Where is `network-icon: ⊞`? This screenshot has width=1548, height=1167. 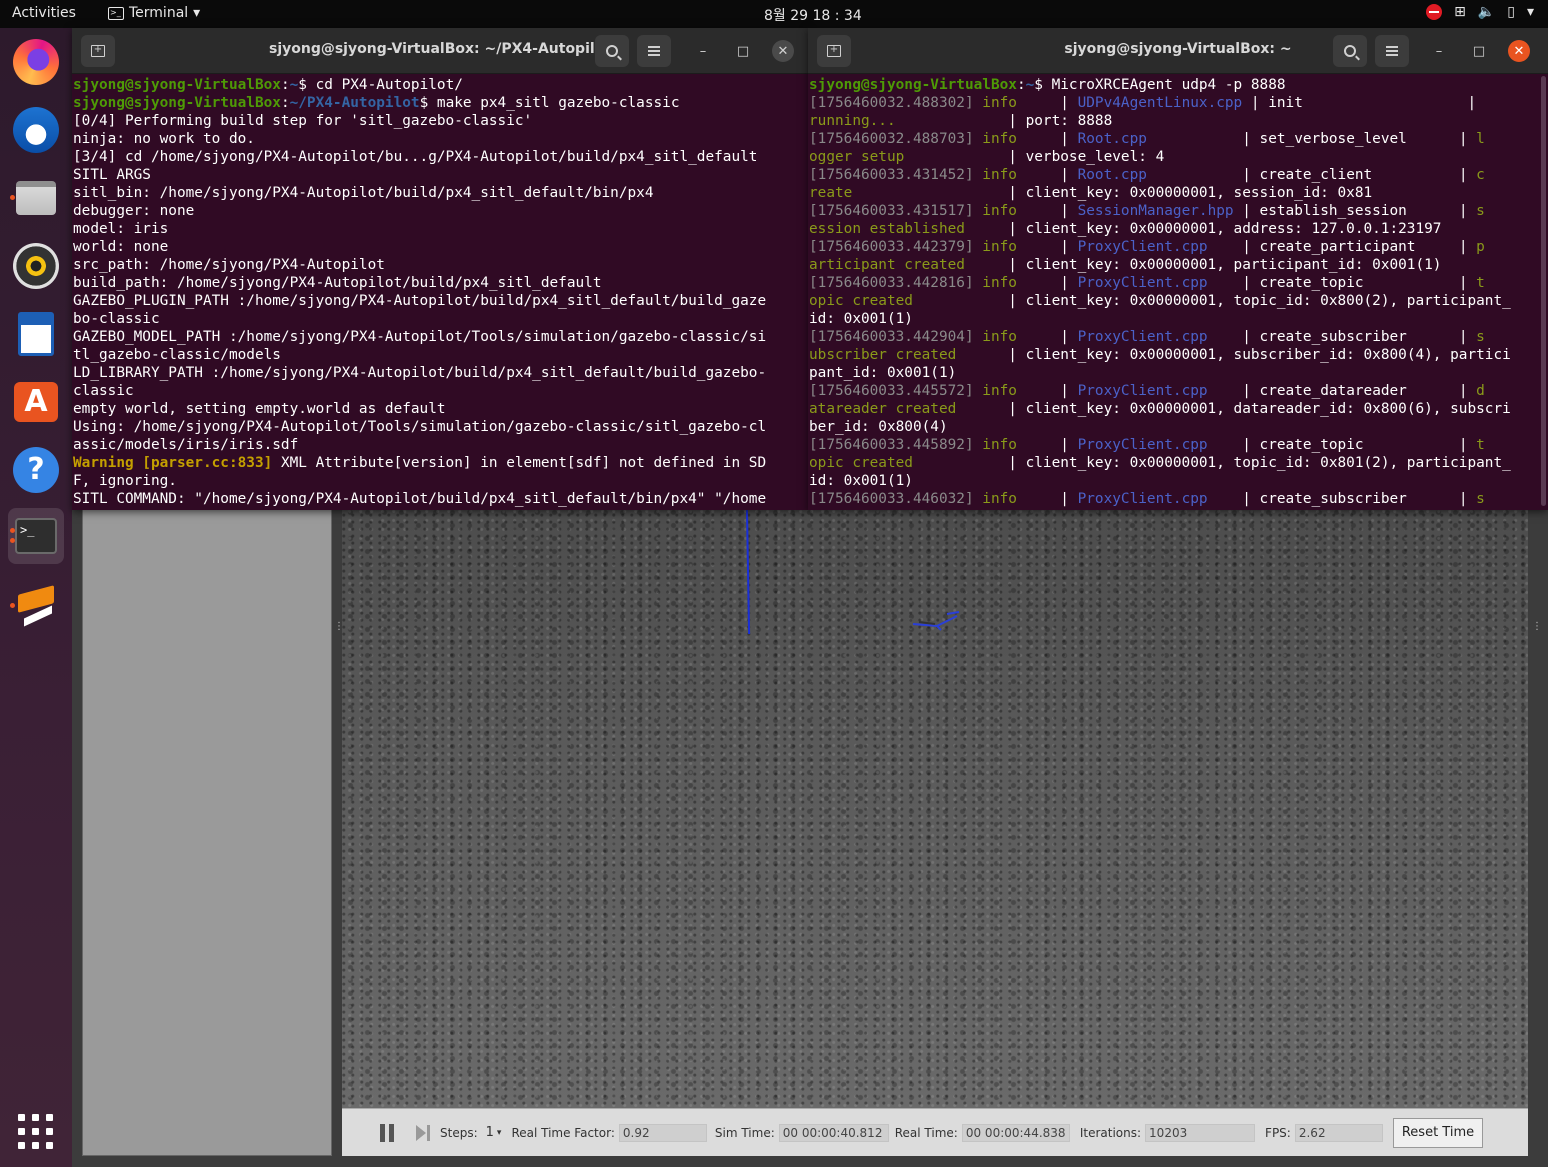 network-icon: ⊞ is located at coordinates (1460, 12).